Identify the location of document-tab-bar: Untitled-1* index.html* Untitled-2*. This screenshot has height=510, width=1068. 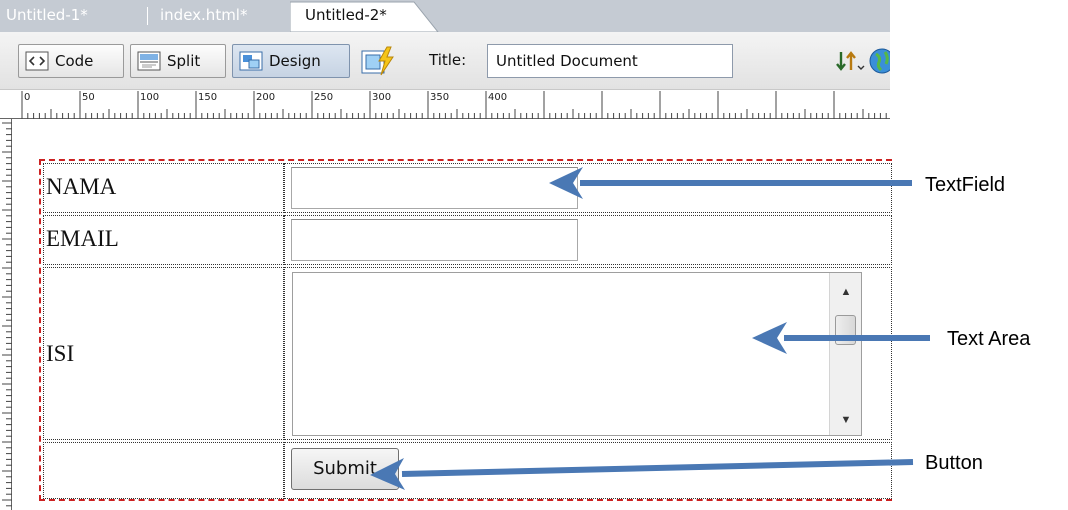
(445, 16).